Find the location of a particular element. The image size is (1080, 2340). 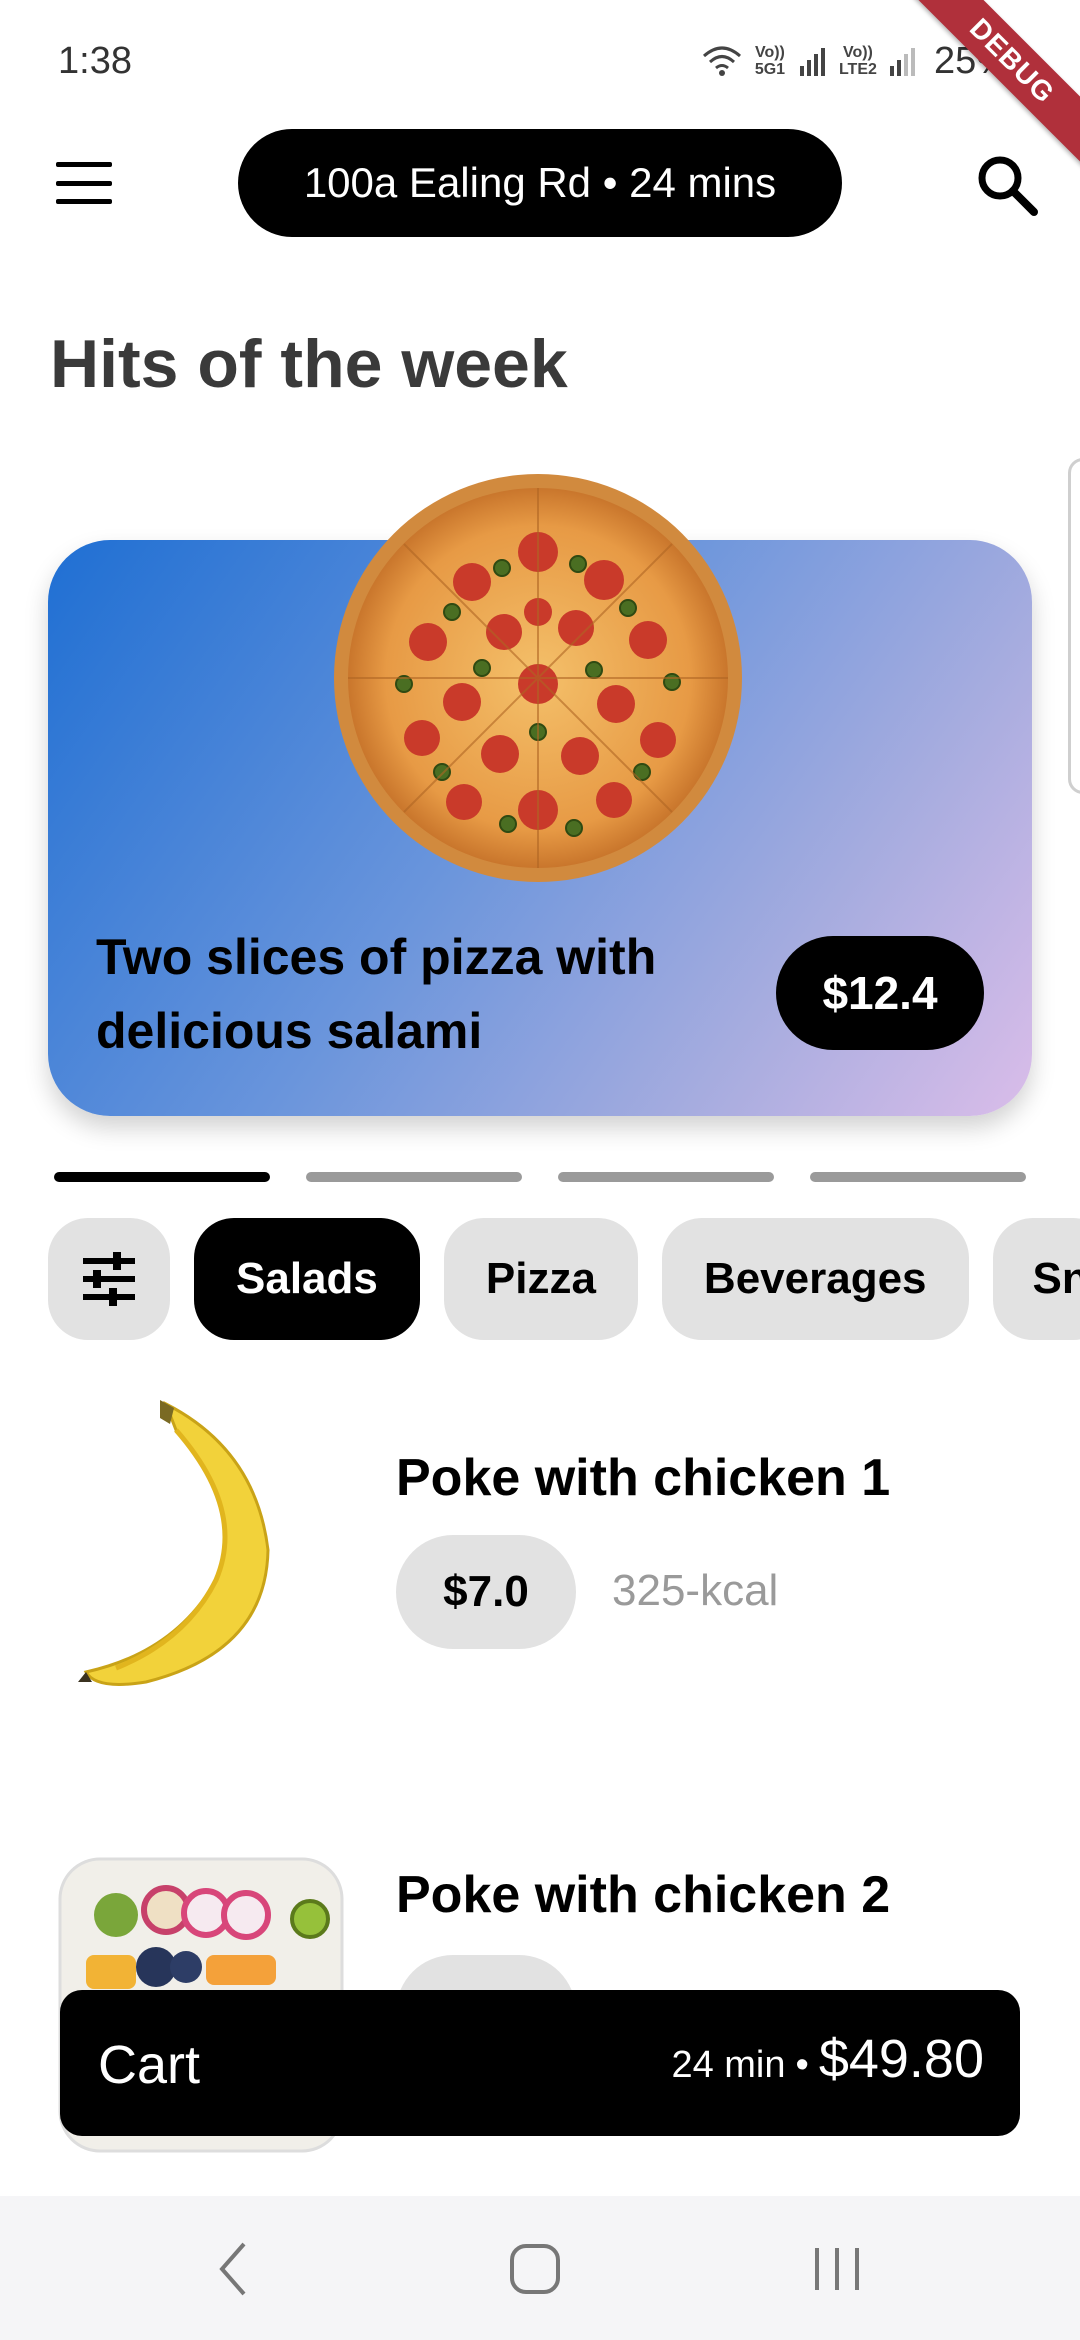

cart-delivery-time: 24 min is located at coordinates (728, 2065).